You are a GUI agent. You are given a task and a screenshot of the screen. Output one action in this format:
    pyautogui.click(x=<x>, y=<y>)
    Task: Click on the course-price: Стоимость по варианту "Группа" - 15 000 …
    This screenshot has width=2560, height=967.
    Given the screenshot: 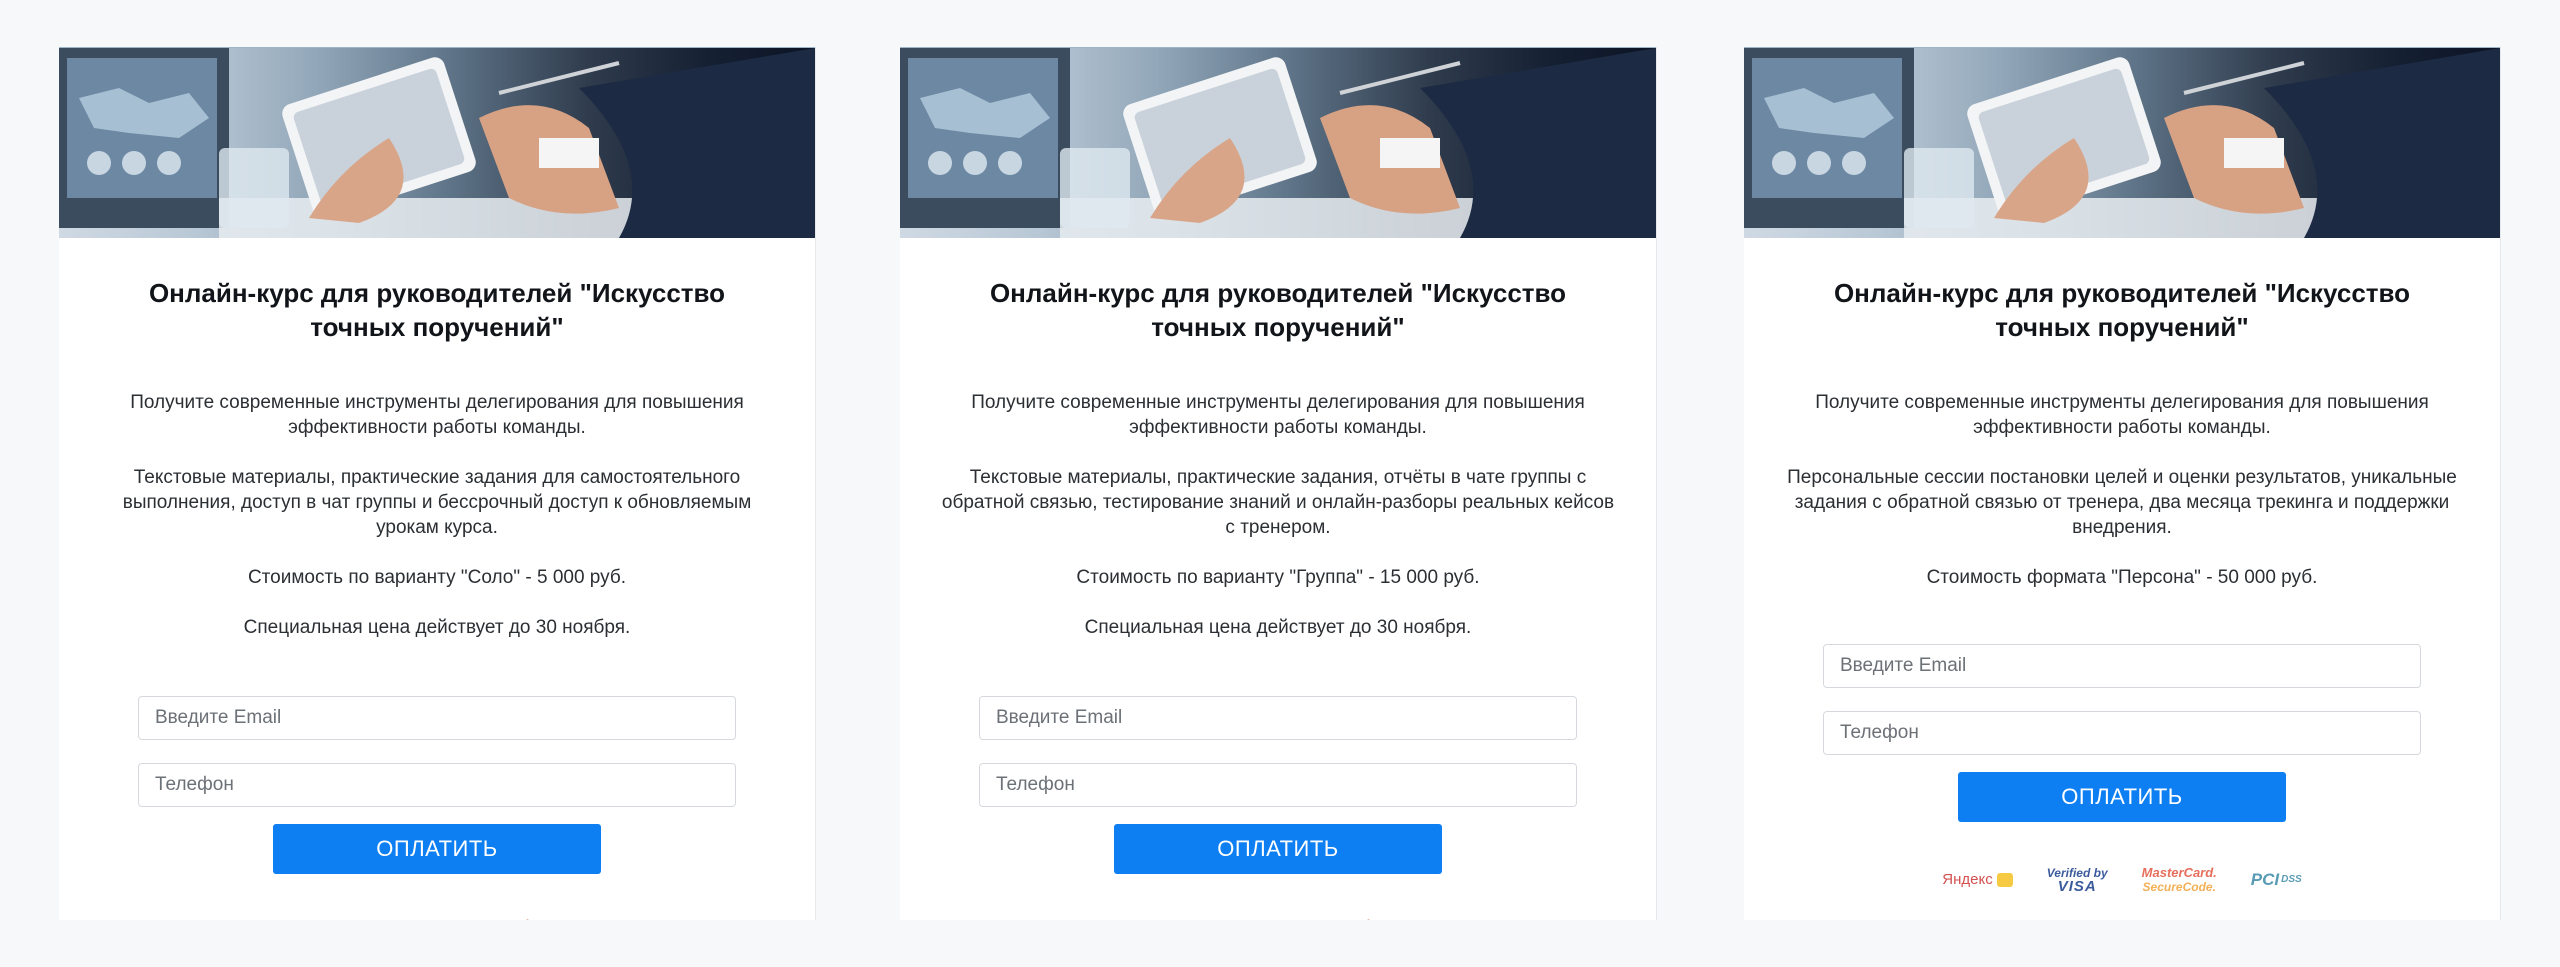 What is the action you would take?
    pyautogui.click(x=1278, y=577)
    